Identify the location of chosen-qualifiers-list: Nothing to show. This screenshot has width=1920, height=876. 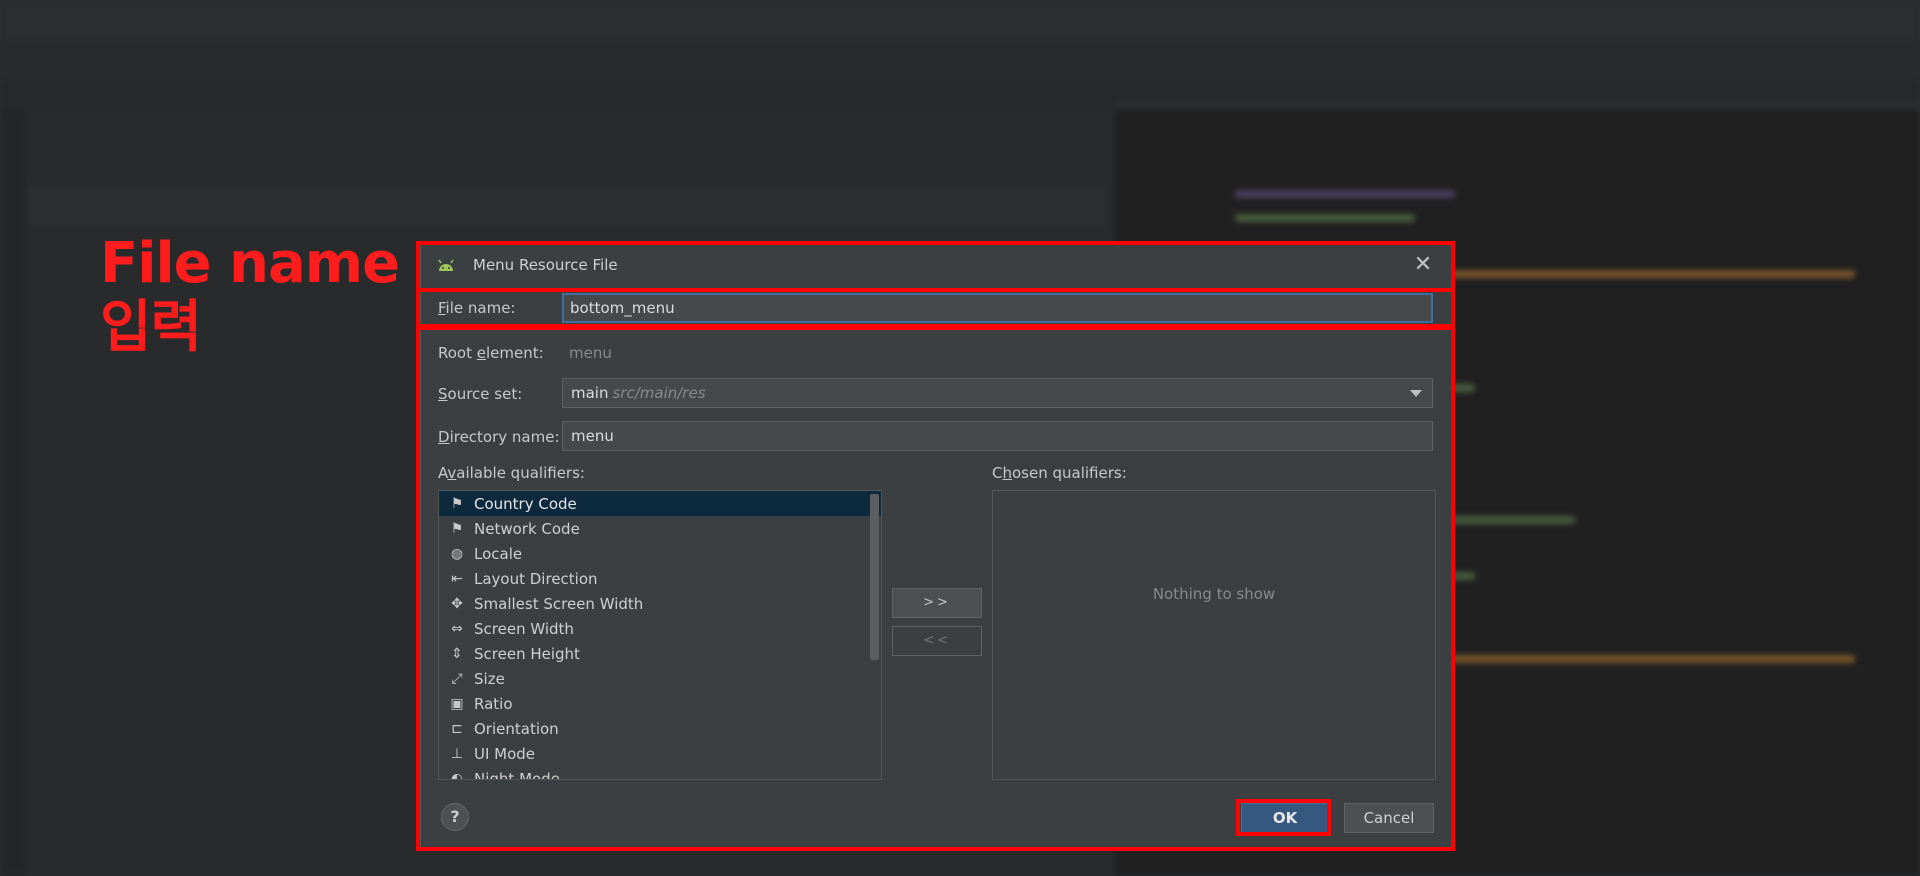
(1214, 635).